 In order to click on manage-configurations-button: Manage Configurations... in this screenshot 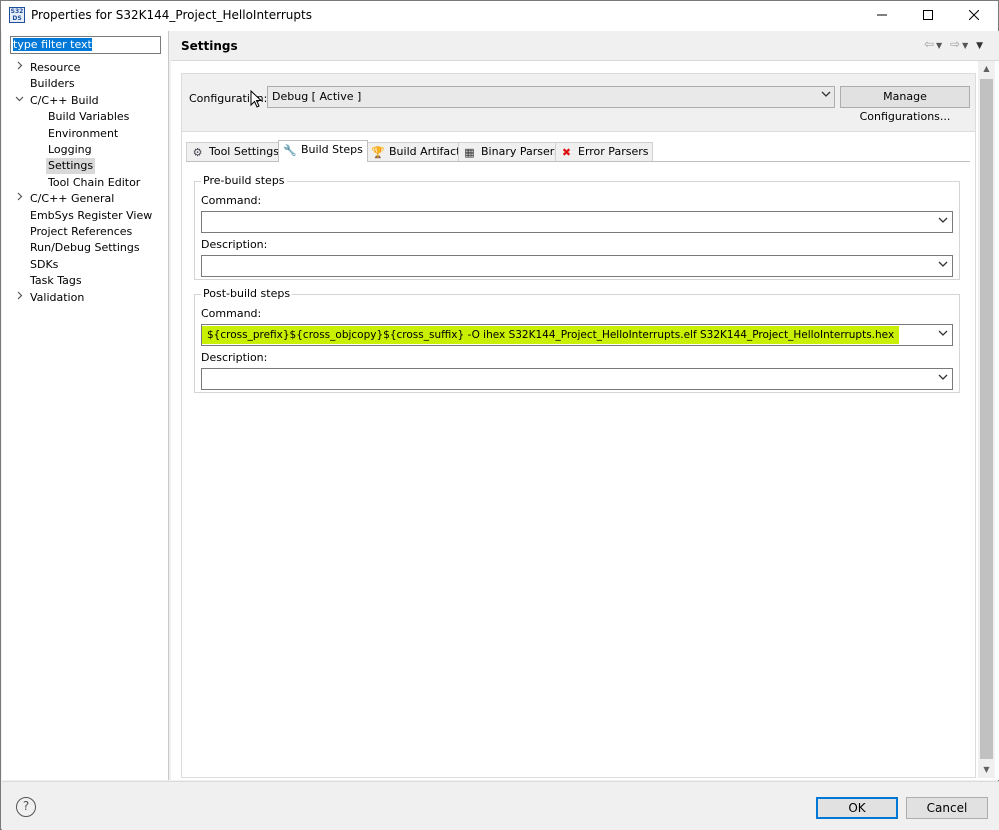, I will do `click(905, 104)`.